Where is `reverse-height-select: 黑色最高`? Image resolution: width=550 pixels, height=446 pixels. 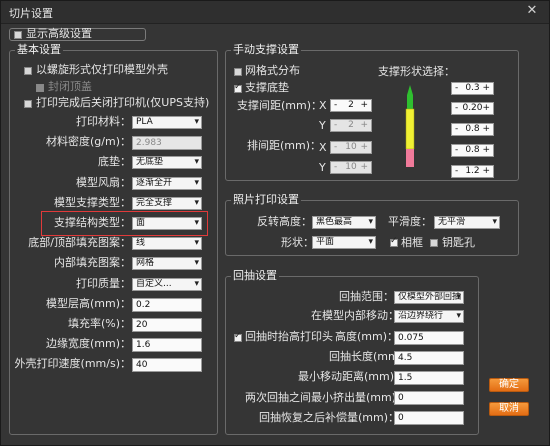 reverse-height-select: 黑色最高 is located at coordinates (344, 222).